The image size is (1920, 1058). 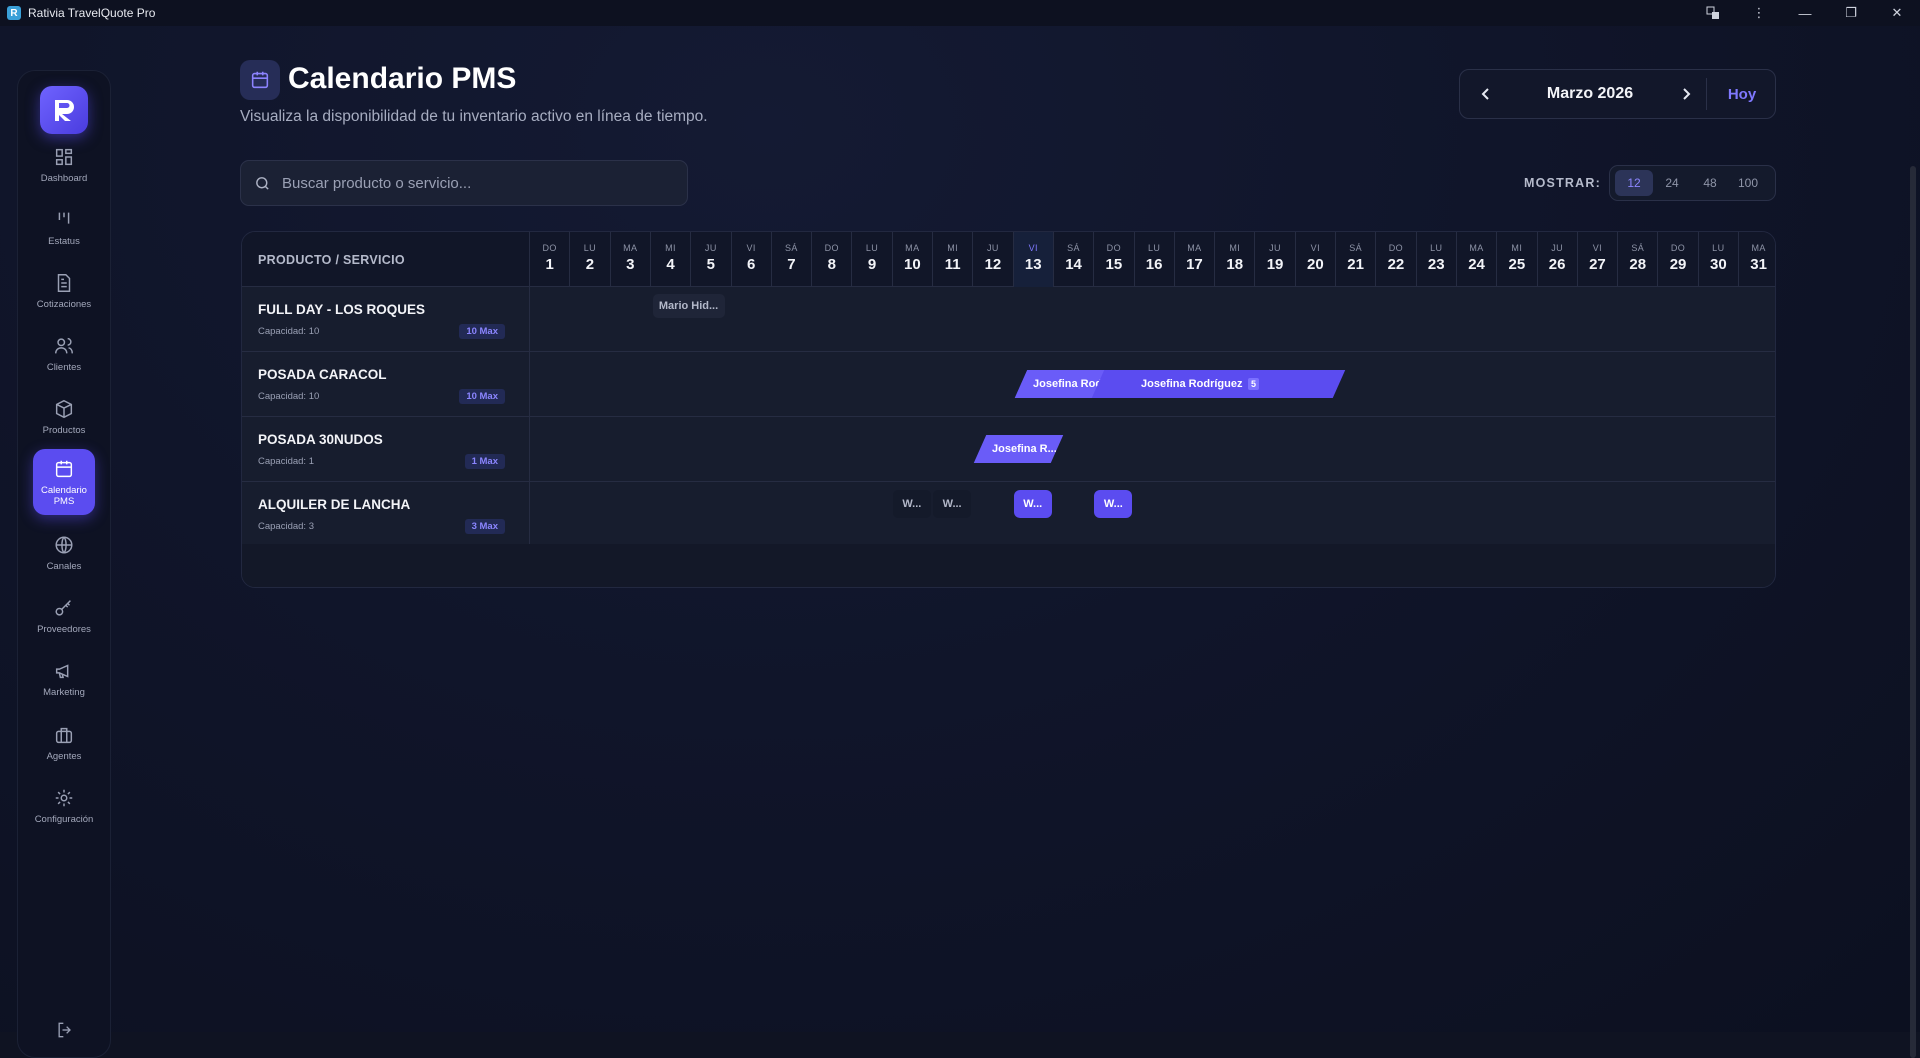 I want to click on day-number: 13, so click(x=1033, y=264).